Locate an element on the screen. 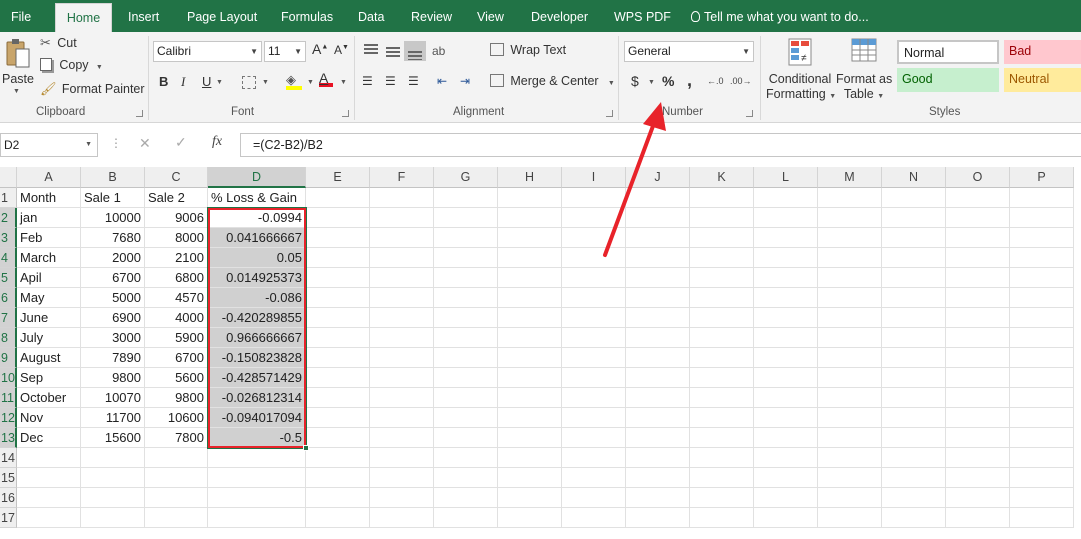 The height and width of the screenshot is (539, 1081). cell: October is located at coordinates (49, 398).